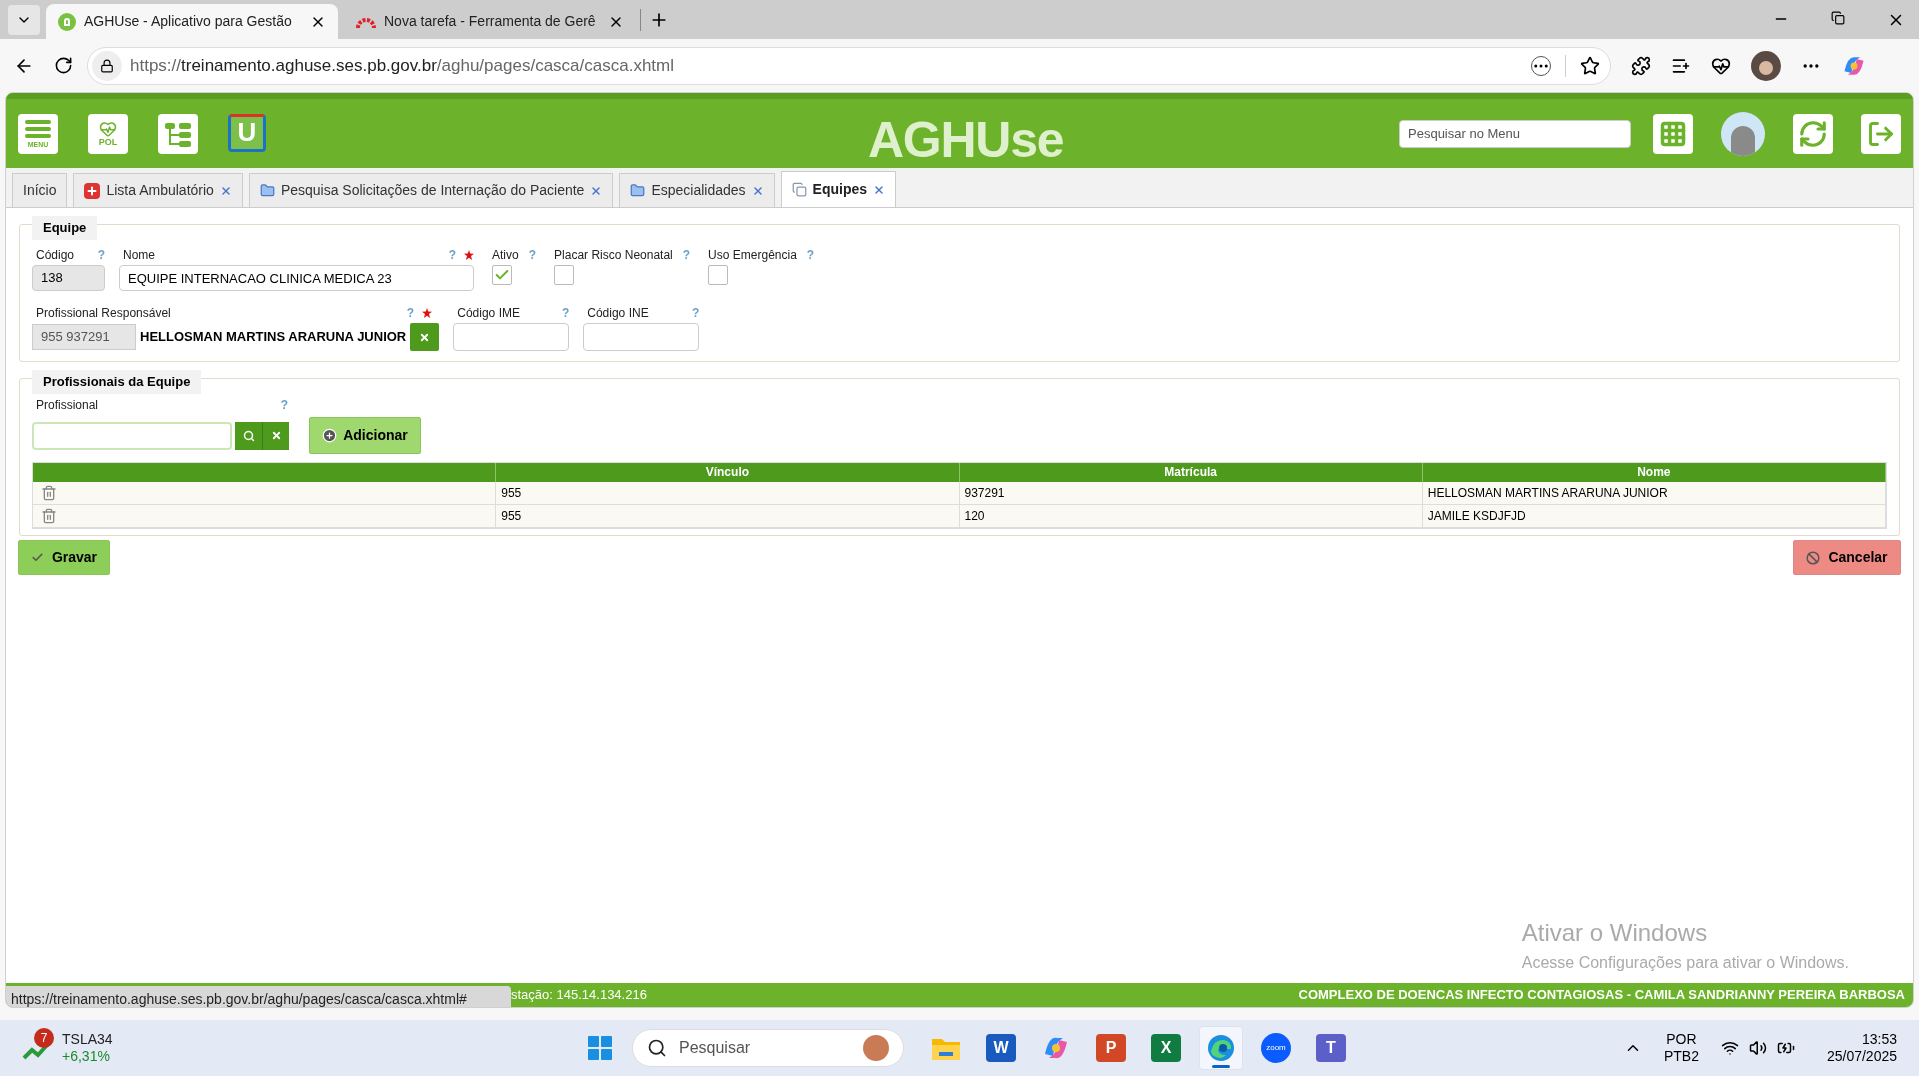 Image resolution: width=1919 pixels, height=1076 pixels. What do you see at coordinates (158, 190) in the screenshot?
I see `app-tab: Lista Ambulatório` at bounding box center [158, 190].